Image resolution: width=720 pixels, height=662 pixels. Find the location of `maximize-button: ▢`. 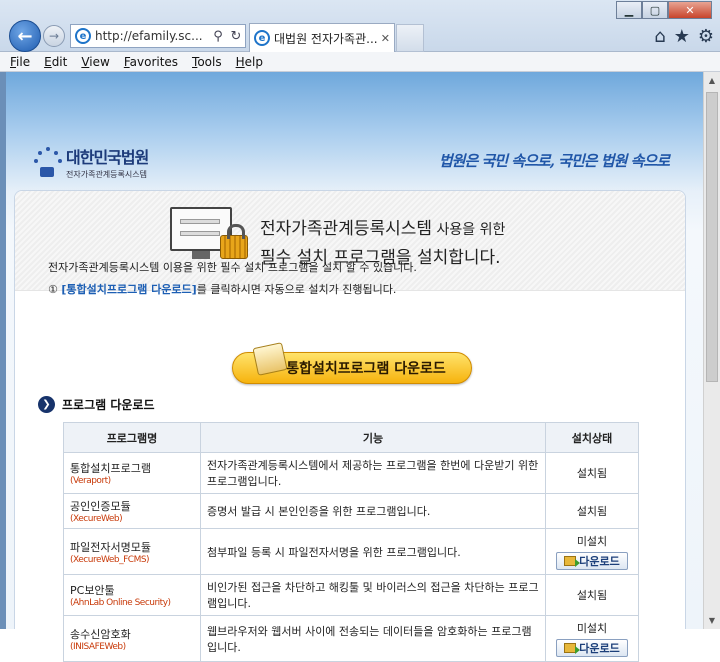

maximize-button: ▢ is located at coordinates (655, 10).